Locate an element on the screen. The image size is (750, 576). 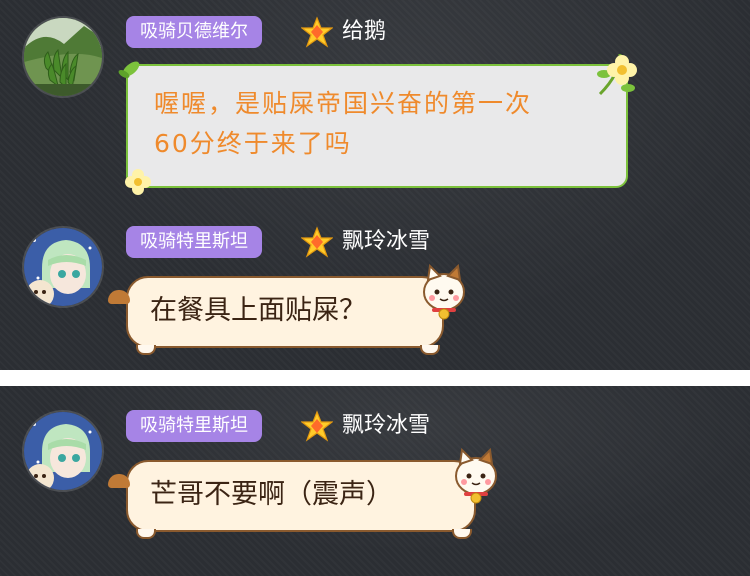
banana-avatar is located at coordinates (63, 57).